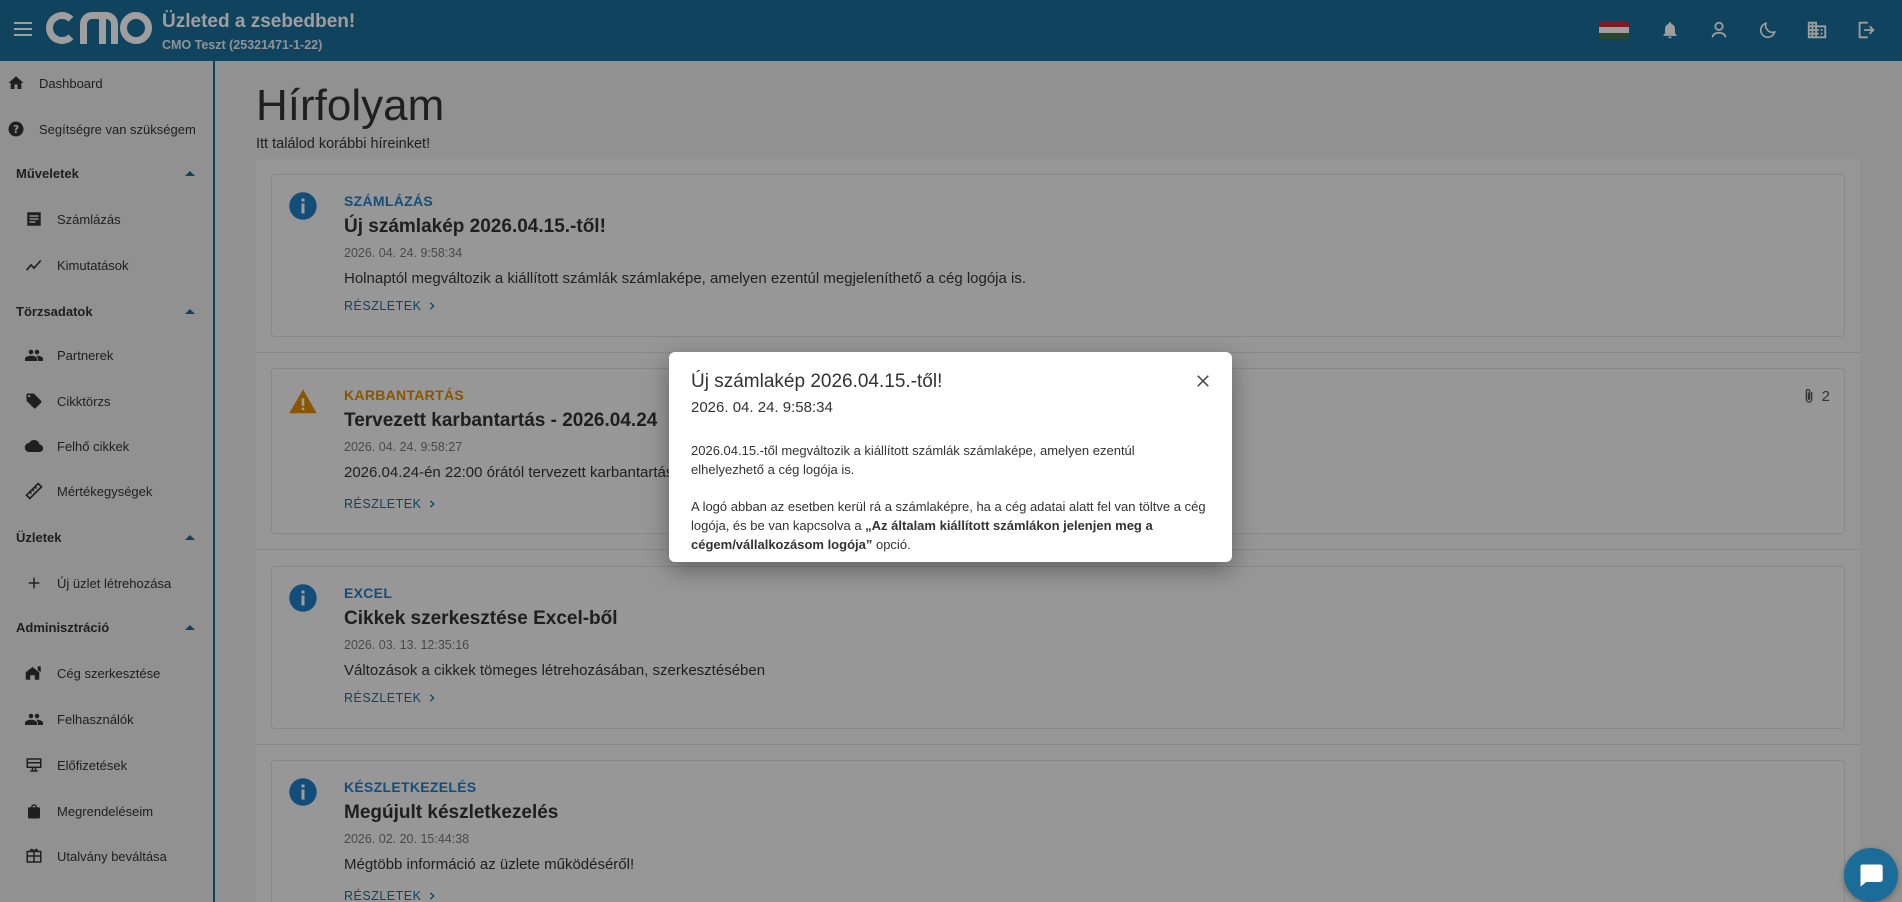  I want to click on dialog-text: opció., so click(891, 544).